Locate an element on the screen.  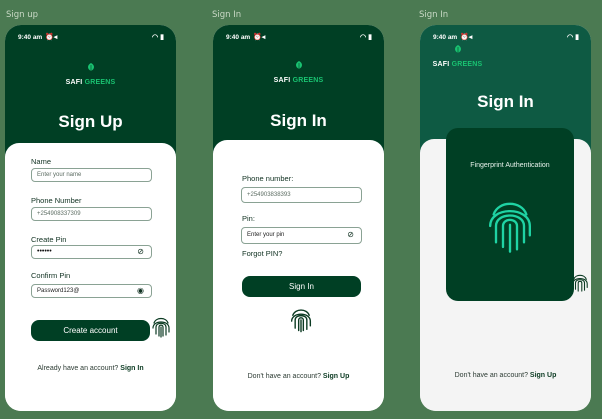
signin-prompt: Already have an account? Sign In is located at coordinates (90, 368).